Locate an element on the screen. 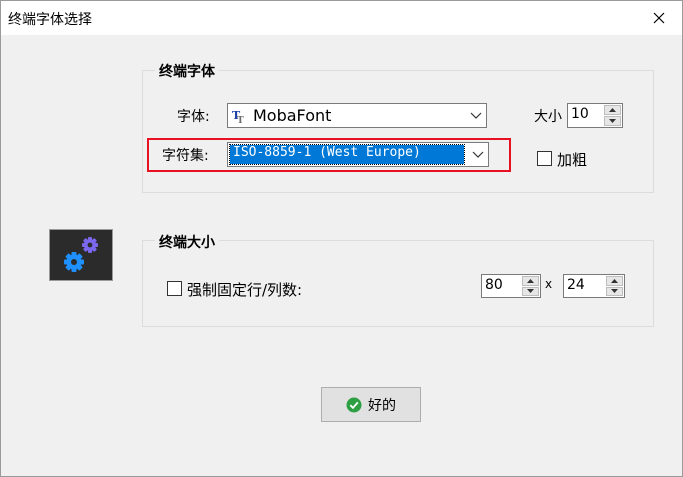  size-separator: x is located at coordinates (549, 284).